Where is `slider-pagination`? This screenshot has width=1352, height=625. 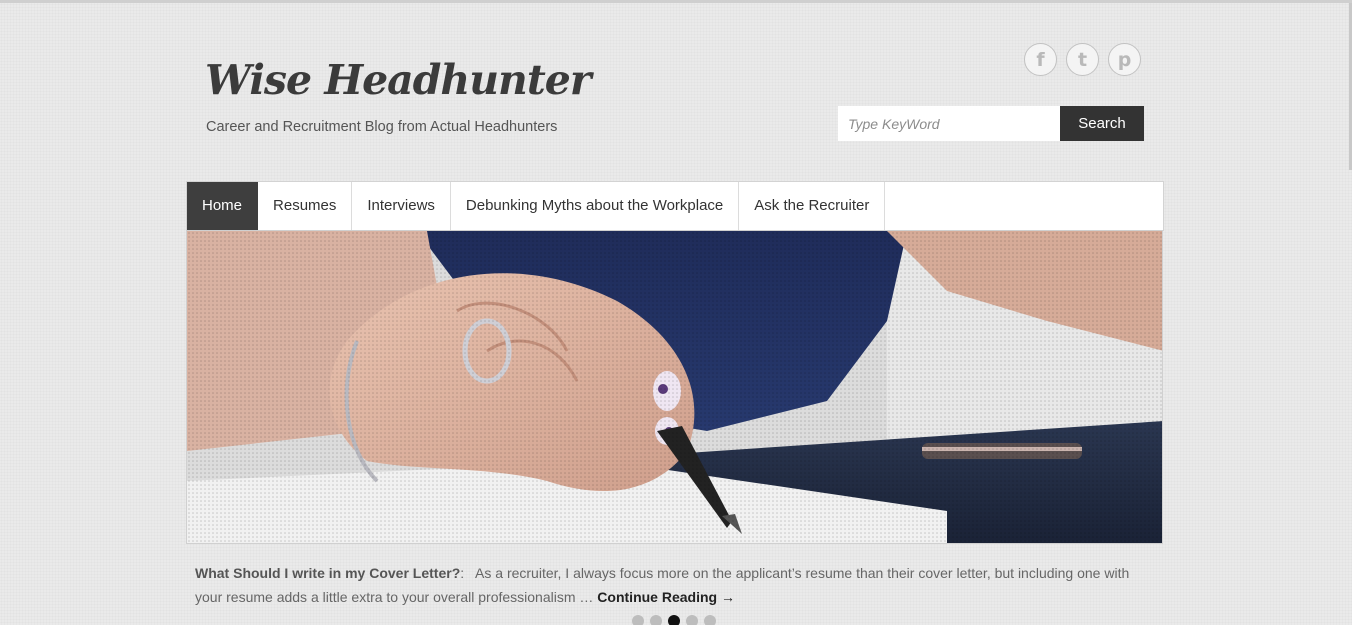
slider-pagination is located at coordinates (674, 620).